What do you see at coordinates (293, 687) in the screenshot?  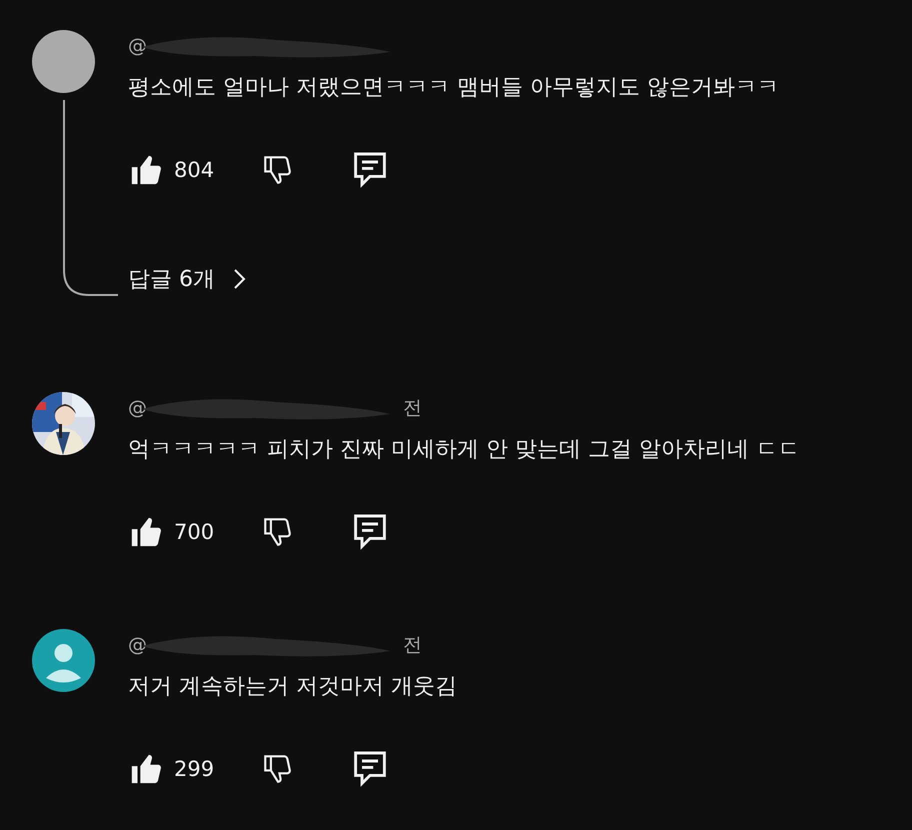 I see `comment-text: 저거 계속하는거 저것마저 개웃김` at bounding box center [293, 687].